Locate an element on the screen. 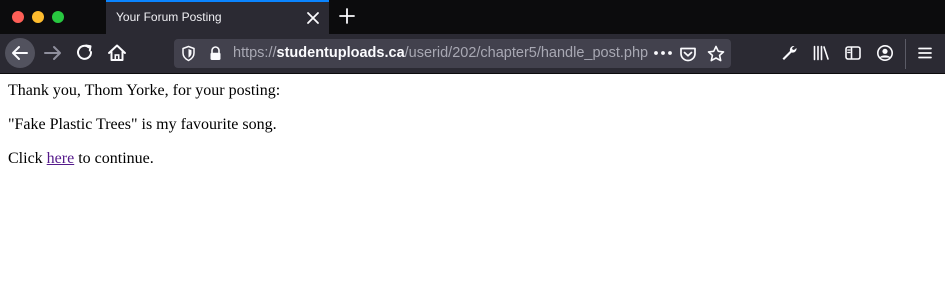 The width and height of the screenshot is (945, 302). continue-prefix: Click is located at coordinates (27, 158).